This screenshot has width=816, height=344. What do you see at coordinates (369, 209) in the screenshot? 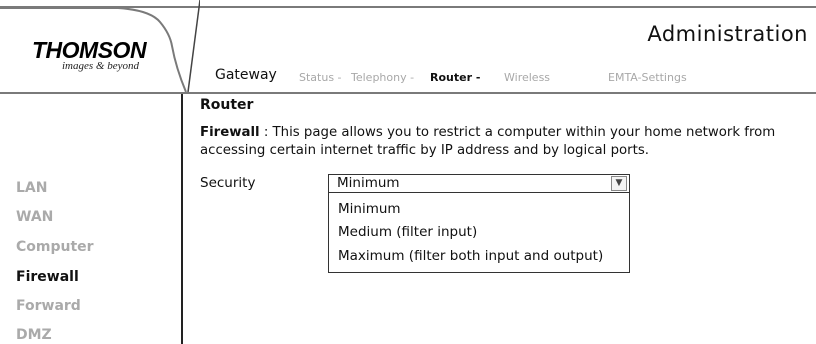
I see `option-minimum: Minimum` at bounding box center [369, 209].